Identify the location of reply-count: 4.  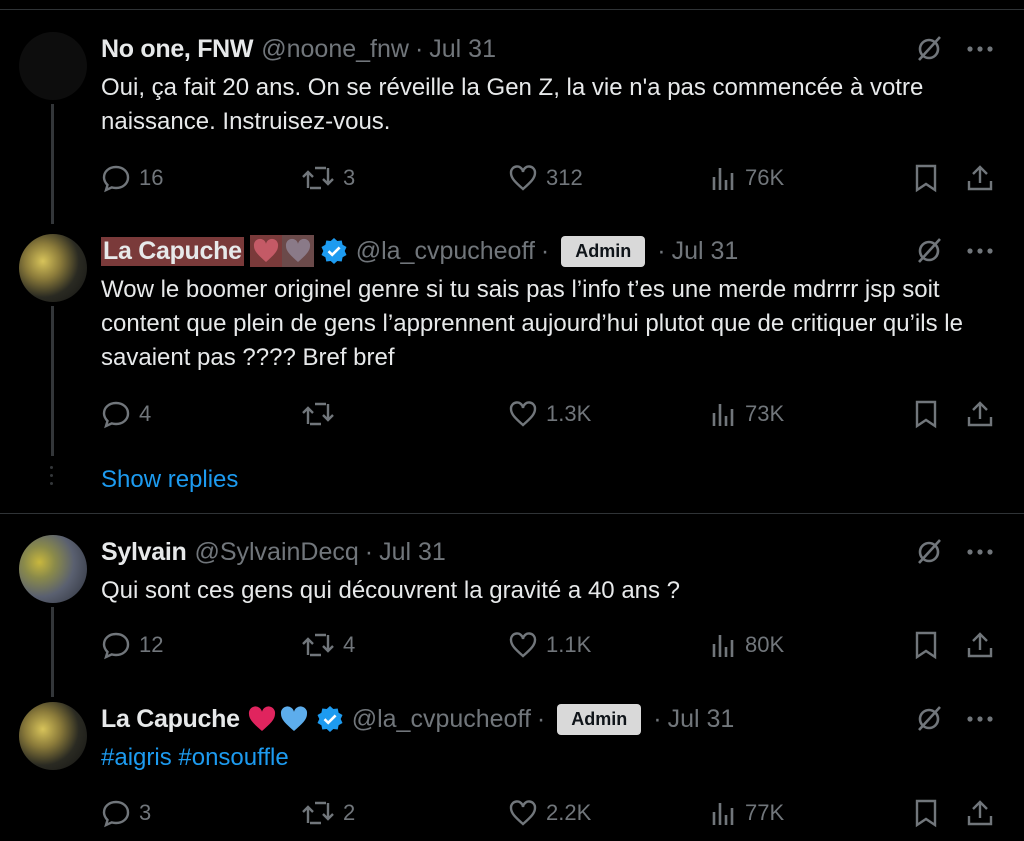
(145, 413).